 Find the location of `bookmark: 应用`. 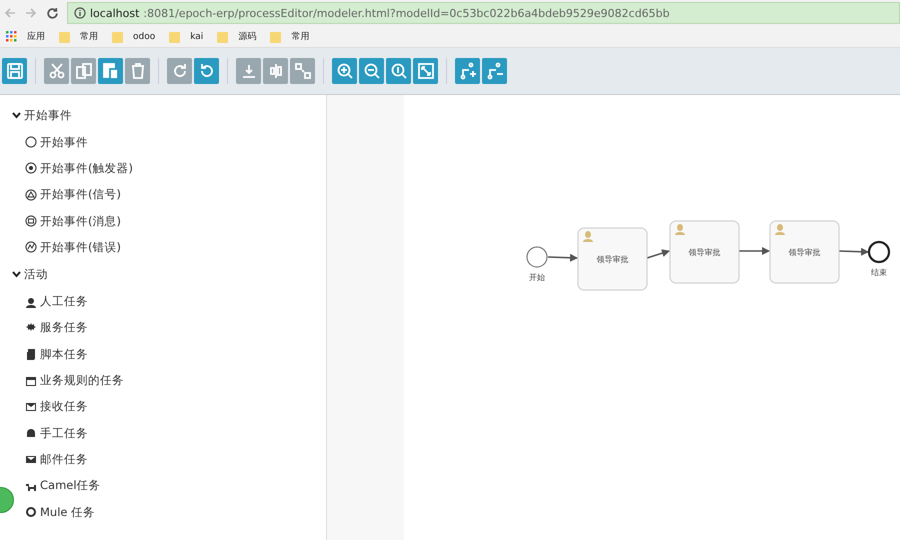

bookmark: 应用 is located at coordinates (25, 36).